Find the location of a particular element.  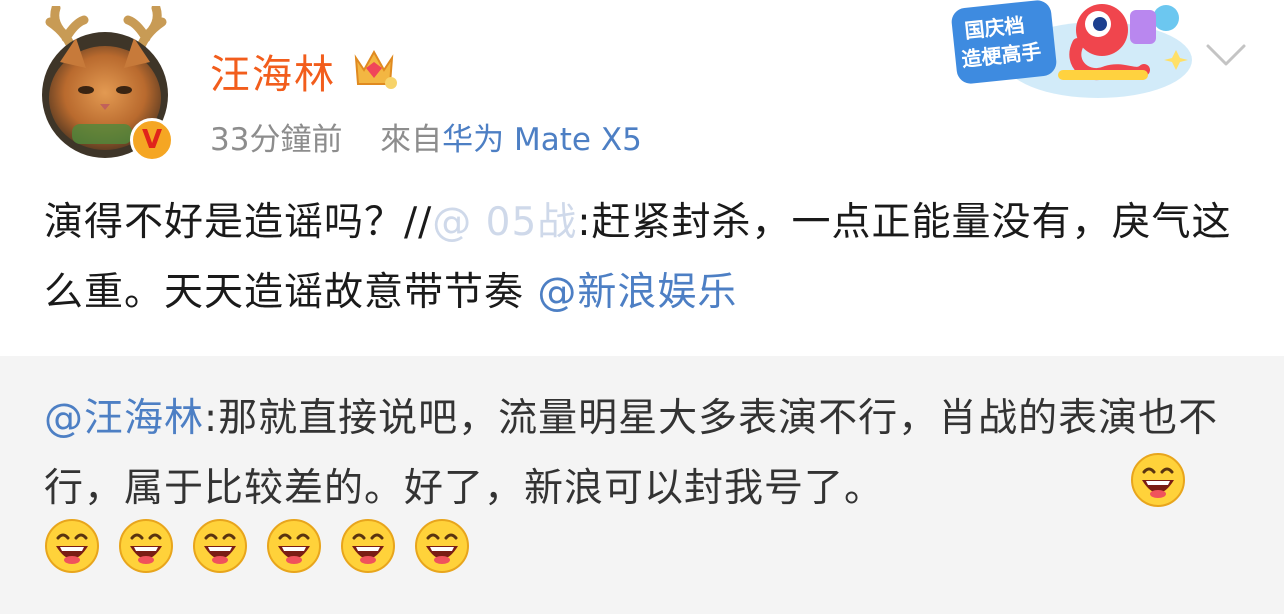

chevron-down-icon is located at coordinates (1226, 55).